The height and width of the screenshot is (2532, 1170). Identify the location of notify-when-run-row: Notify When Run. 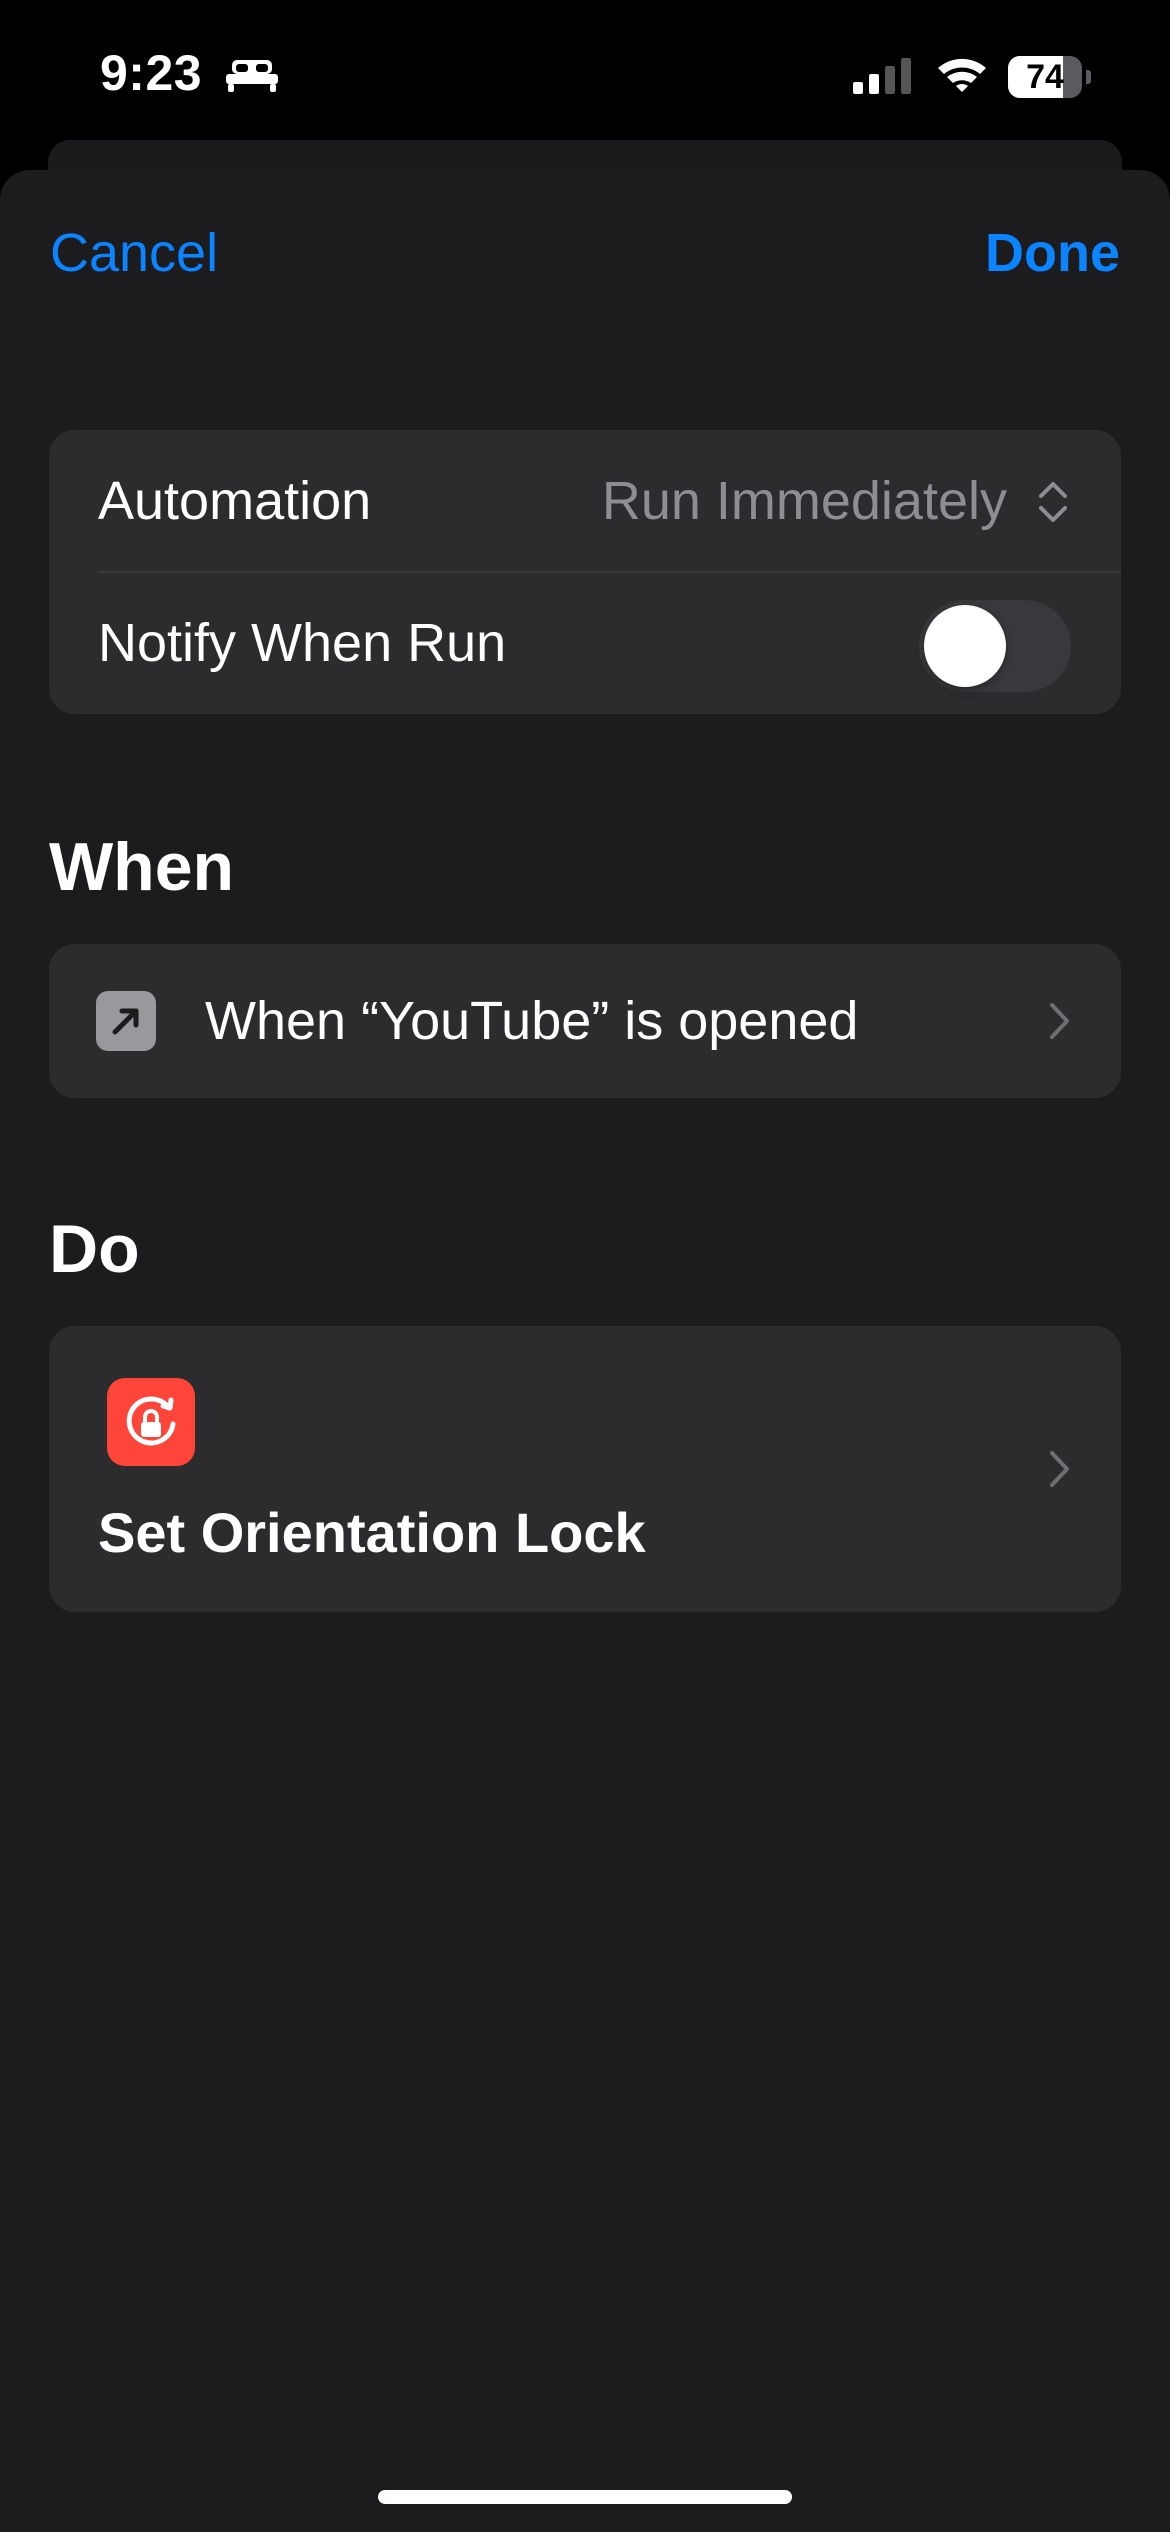
(585, 643).